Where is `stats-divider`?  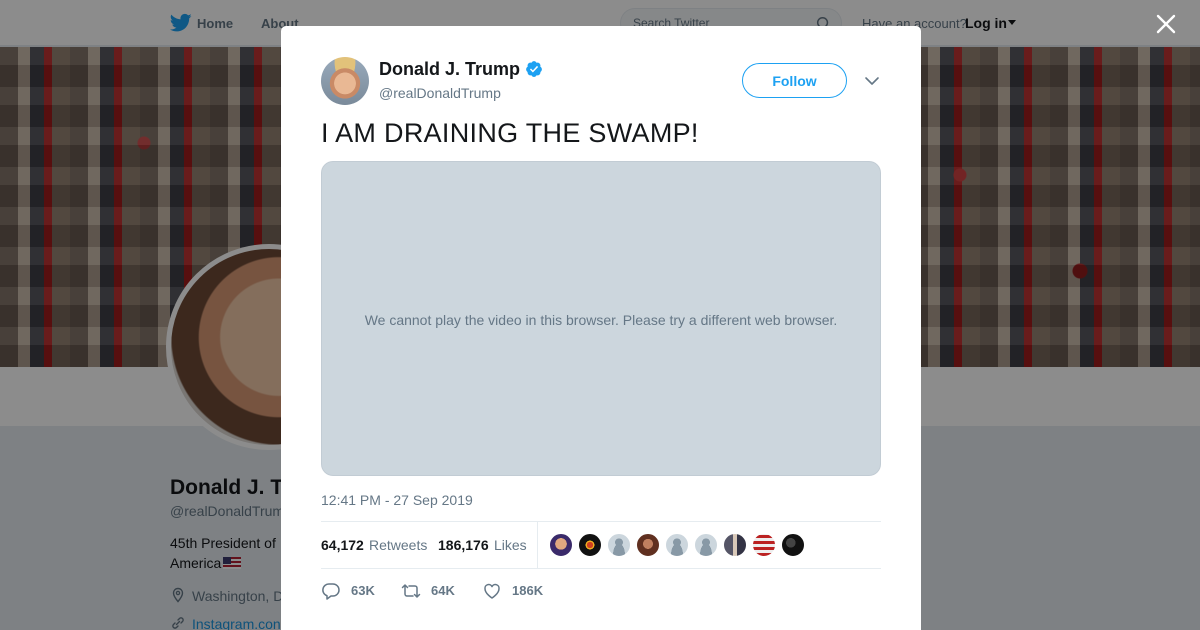 stats-divider is located at coordinates (537, 545).